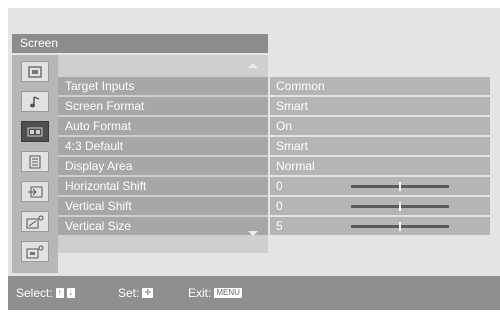  What do you see at coordinates (163, 86) in the screenshot?
I see `menu-row-label: Target Inputs` at bounding box center [163, 86].